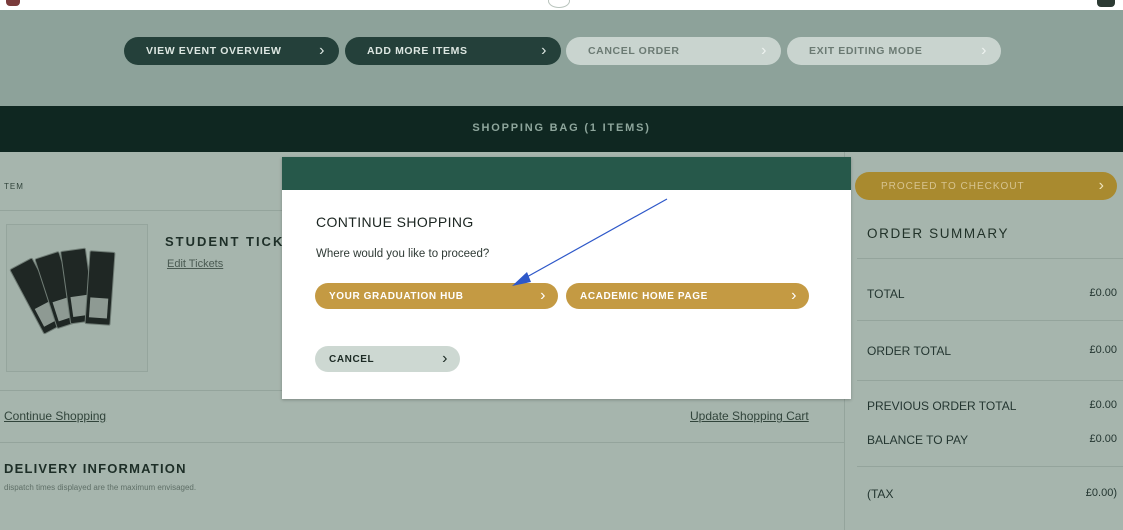  I want to click on summary-label: PREVIOUS ORDER TOTAL, so click(942, 406).